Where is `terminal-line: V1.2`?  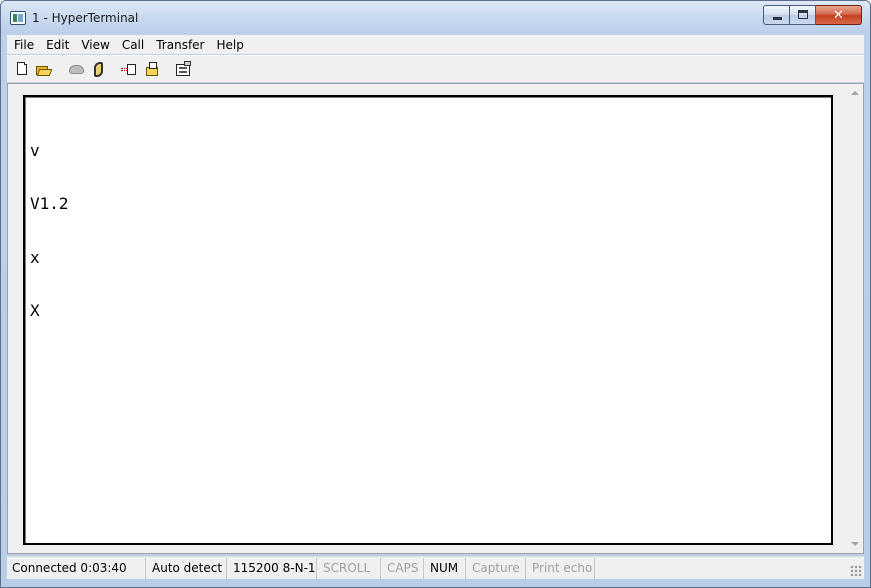
terminal-line: V1.2 is located at coordinates (49, 203).